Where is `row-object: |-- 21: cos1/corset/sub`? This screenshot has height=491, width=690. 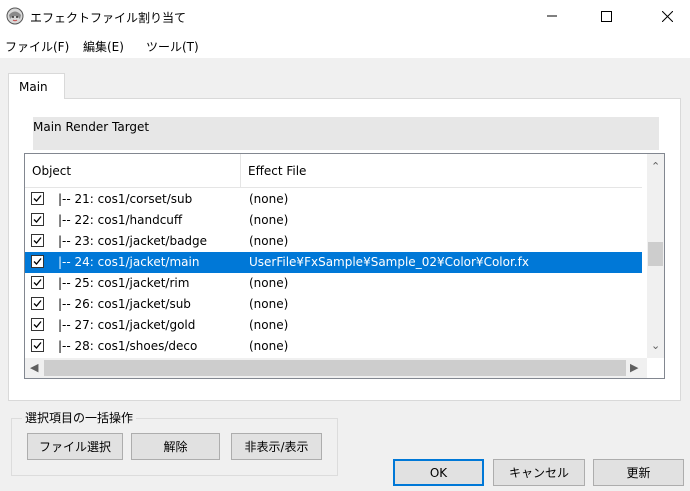 row-object: |-- 21: cos1/corset/sub is located at coordinates (125, 199).